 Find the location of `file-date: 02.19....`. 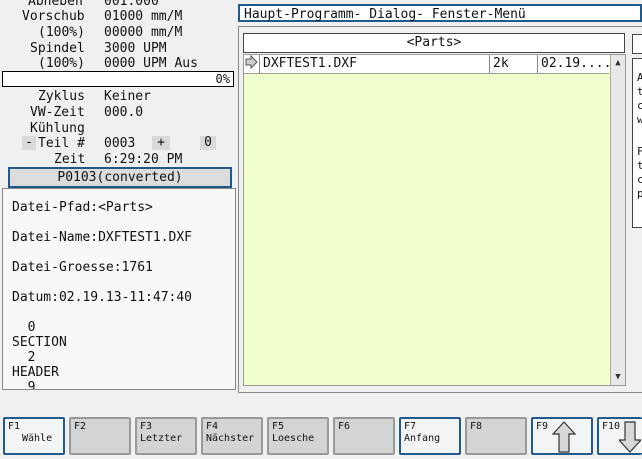

file-date: 02.19.... is located at coordinates (575, 63).